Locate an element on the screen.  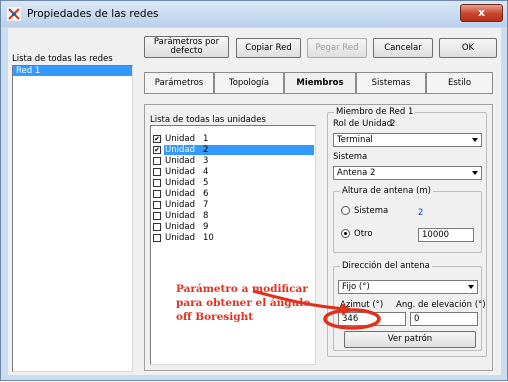
paste-network-button: Pegar Red is located at coordinates (337, 48).